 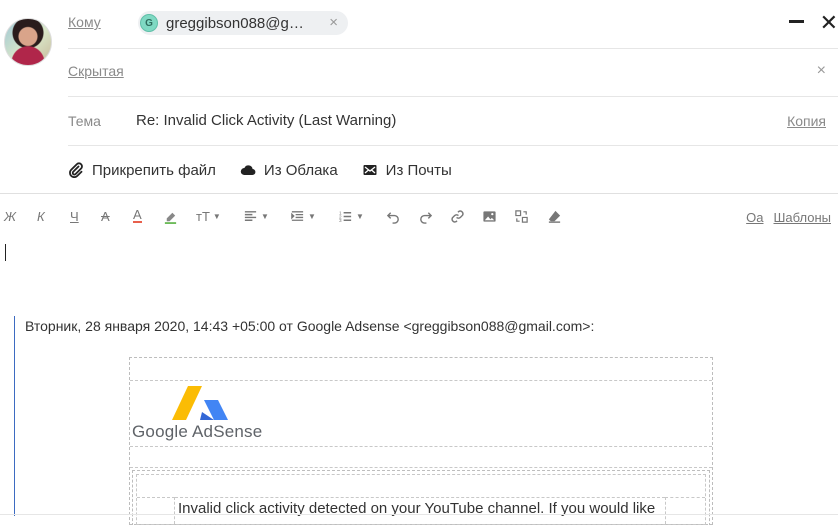 What do you see at coordinates (154, 170) in the screenshot?
I see `attach-file-label: Прикрепить файл` at bounding box center [154, 170].